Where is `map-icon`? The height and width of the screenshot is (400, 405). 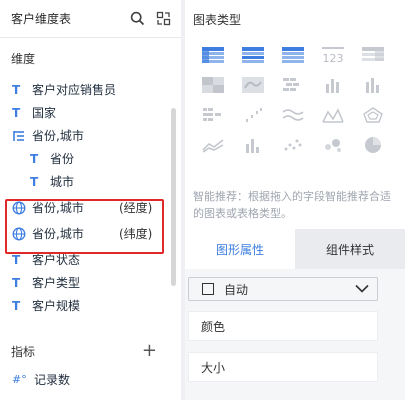 map-icon is located at coordinates (253, 85).